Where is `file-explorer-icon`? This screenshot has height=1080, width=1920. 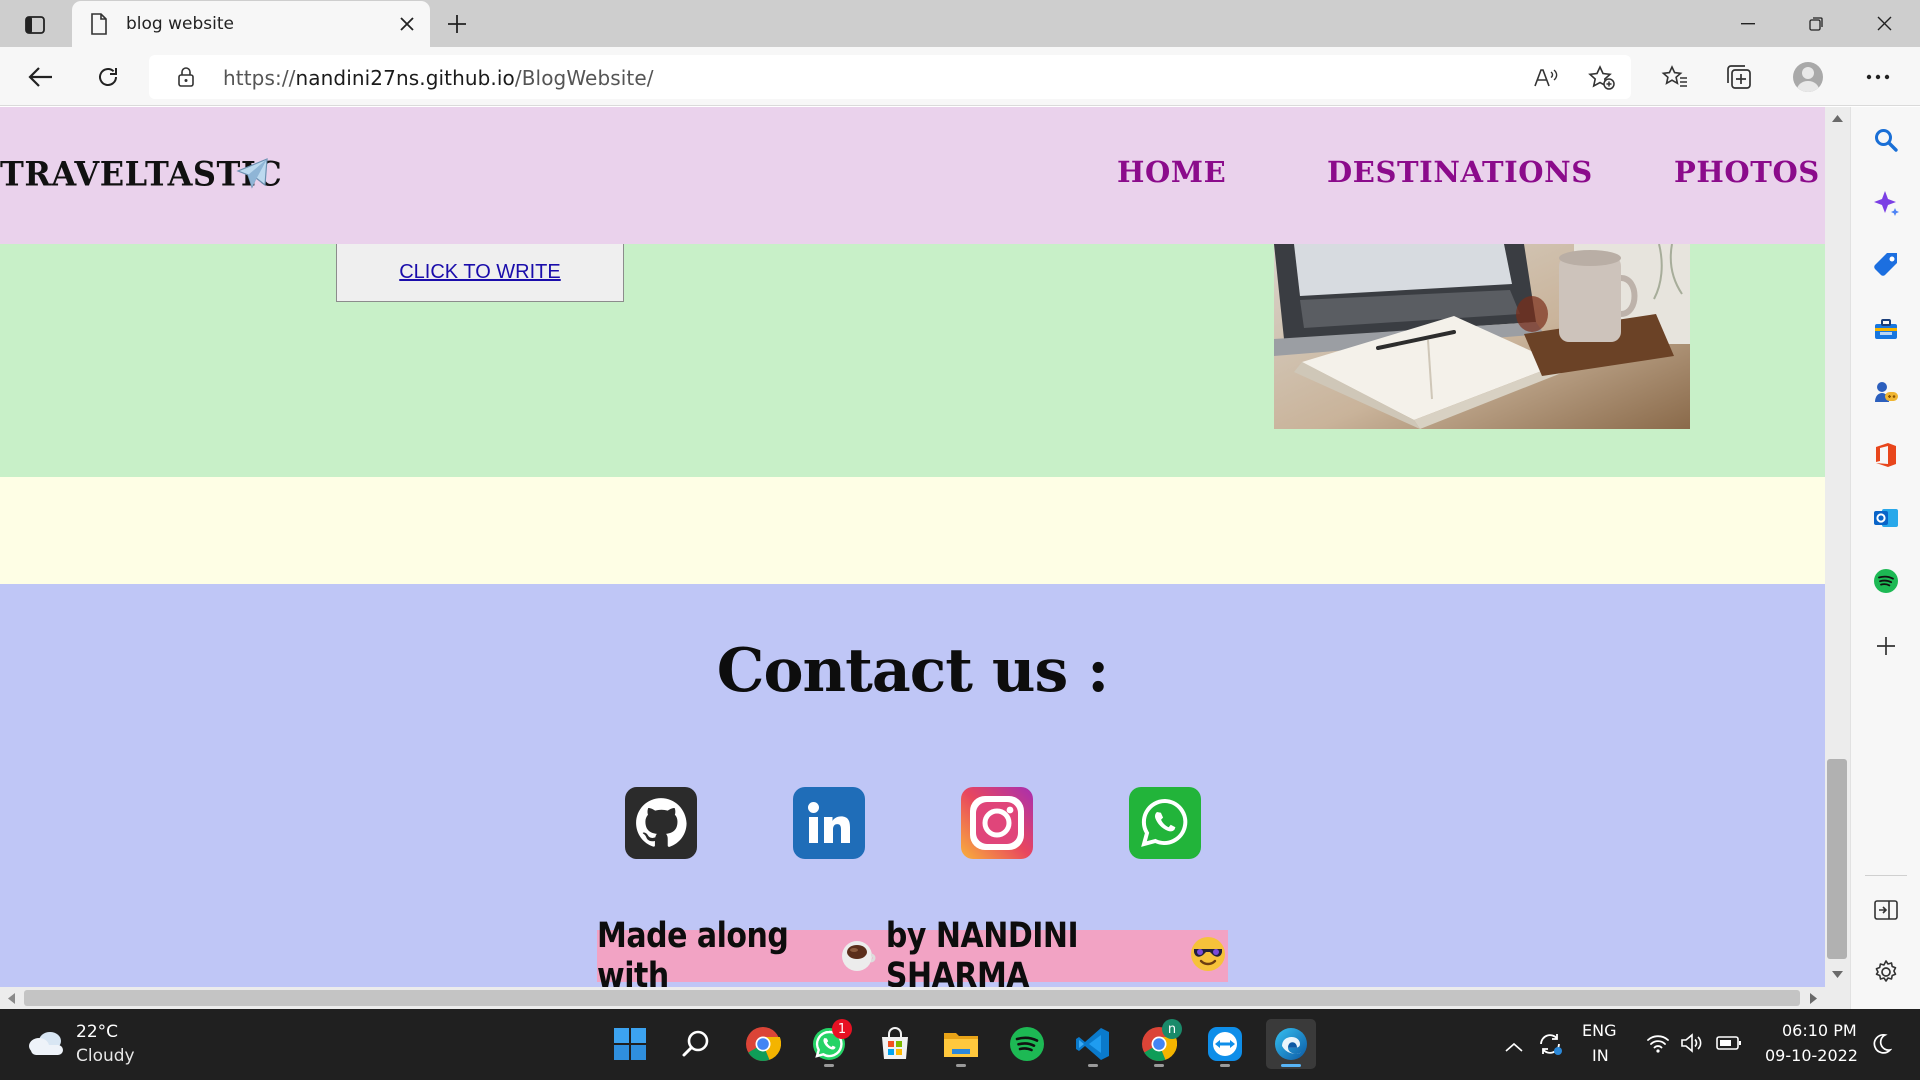
file-explorer-icon is located at coordinates (961, 1044).